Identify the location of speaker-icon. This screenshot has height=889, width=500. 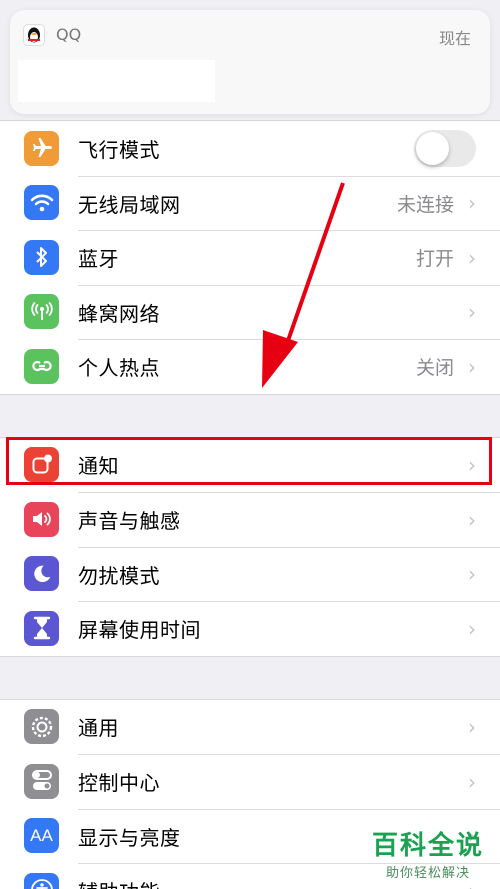
(41, 519).